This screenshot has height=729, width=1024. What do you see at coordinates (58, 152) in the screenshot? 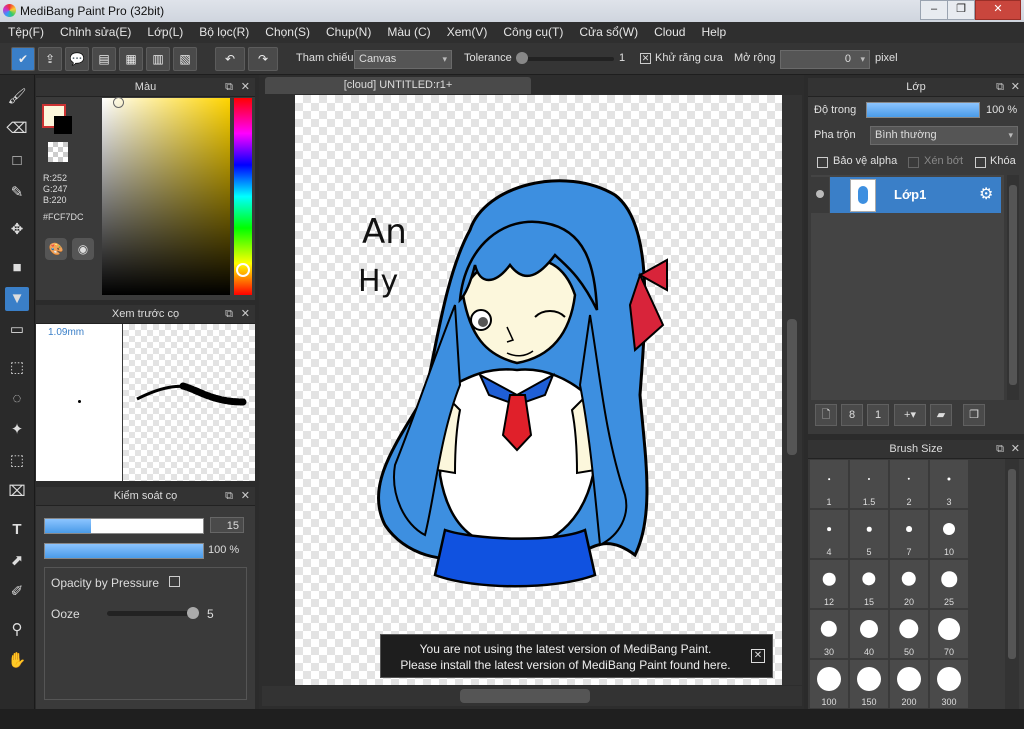
I see `transparent-swatch` at bounding box center [58, 152].